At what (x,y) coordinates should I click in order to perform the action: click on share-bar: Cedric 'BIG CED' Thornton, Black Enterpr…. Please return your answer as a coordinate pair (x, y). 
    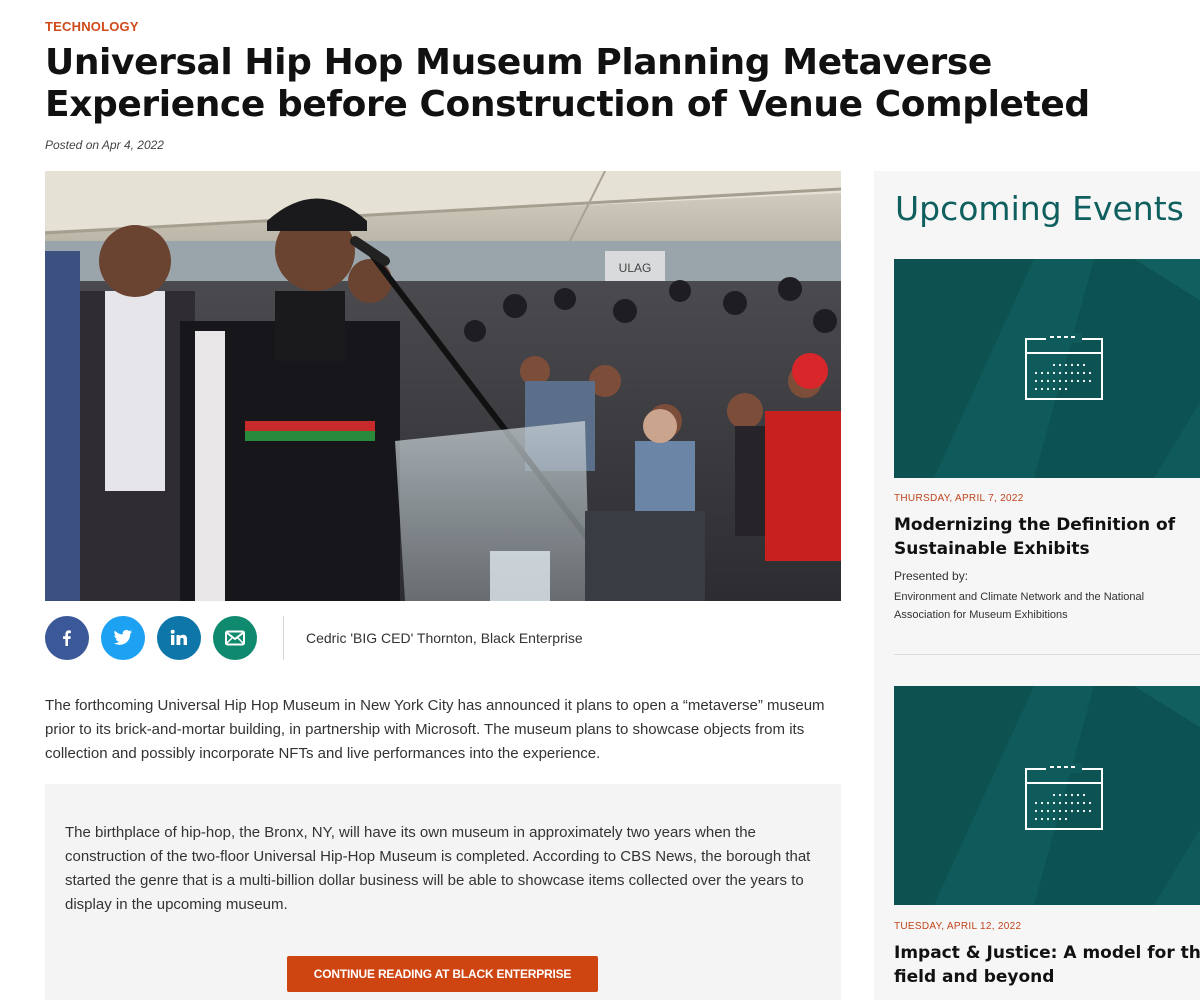
    Looking at the image, I should click on (314, 638).